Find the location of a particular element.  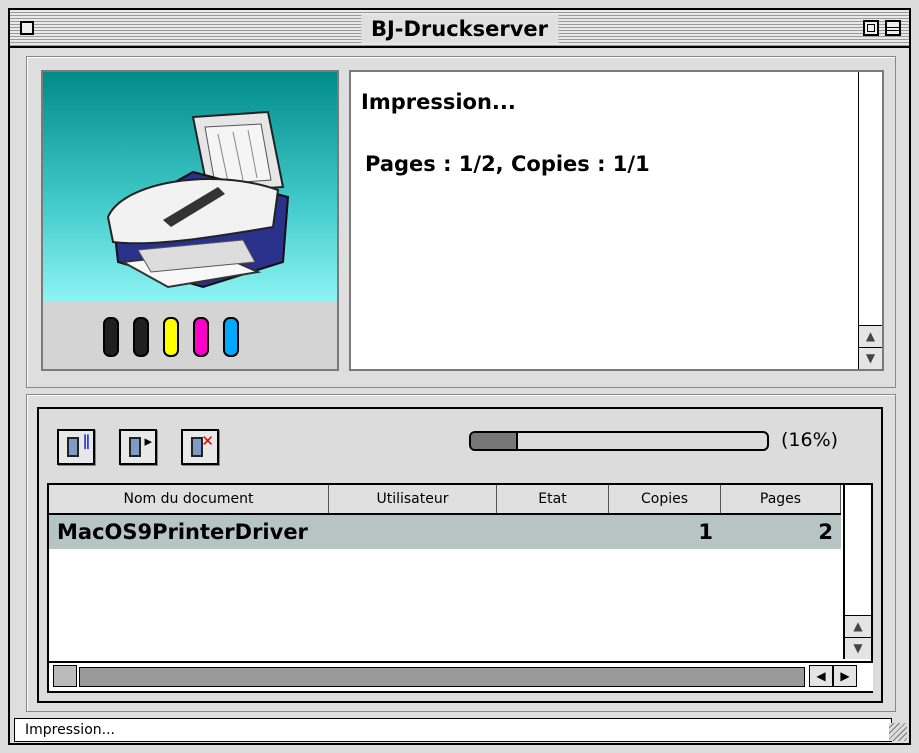

column-header-copies: Copies is located at coordinates (665, 499).